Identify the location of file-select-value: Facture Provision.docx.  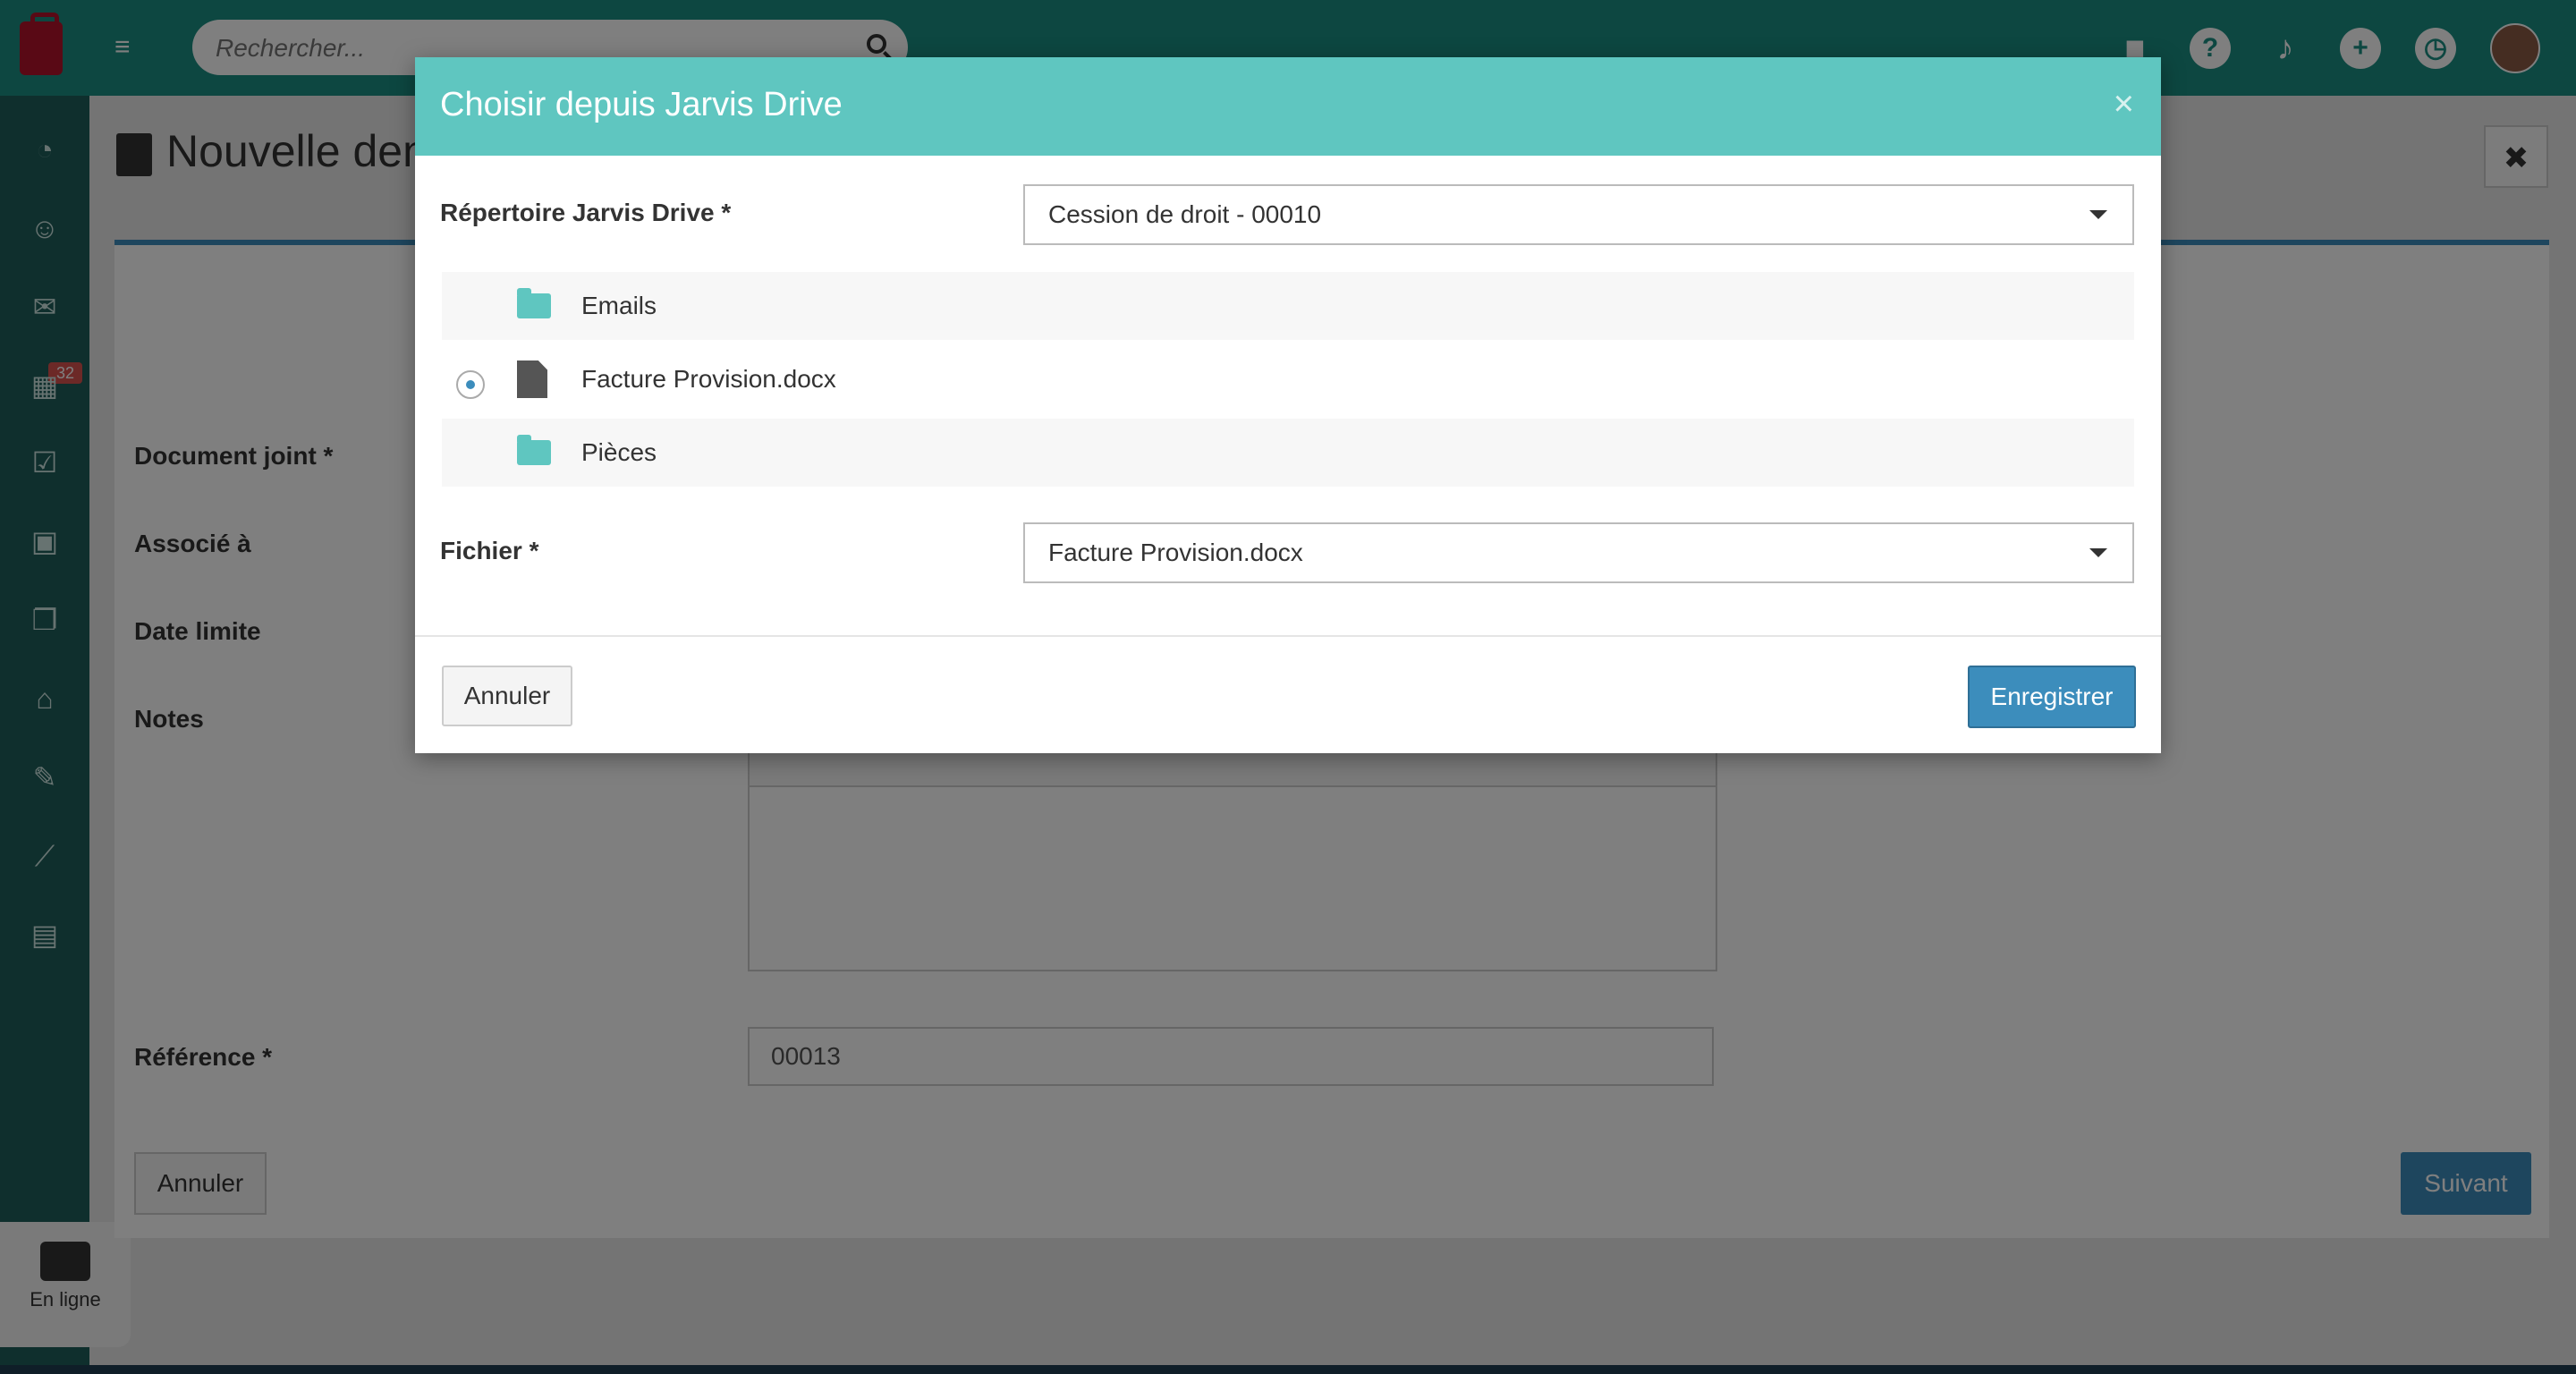
(1175, 552).